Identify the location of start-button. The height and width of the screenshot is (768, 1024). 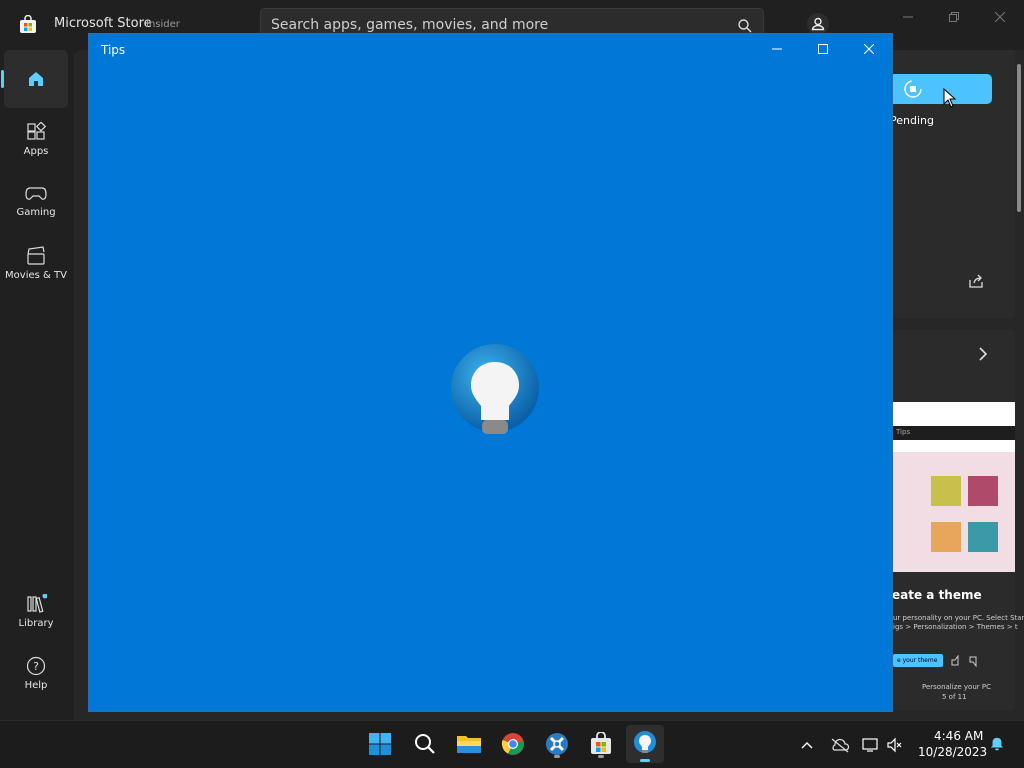
(380, 744).